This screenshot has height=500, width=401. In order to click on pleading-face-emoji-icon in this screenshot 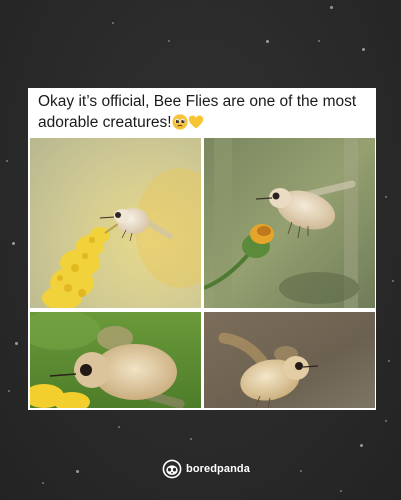, I will do `click(179, 121)`.